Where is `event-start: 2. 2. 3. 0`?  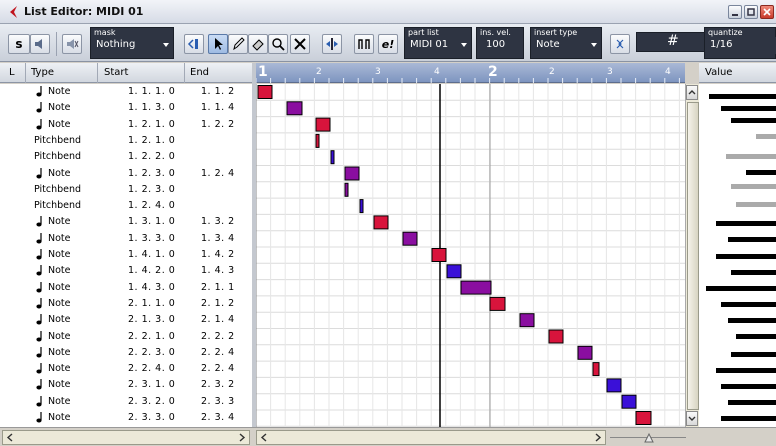 event-start: 2. 2. 3. 0 is located at coordinates (151, 352).